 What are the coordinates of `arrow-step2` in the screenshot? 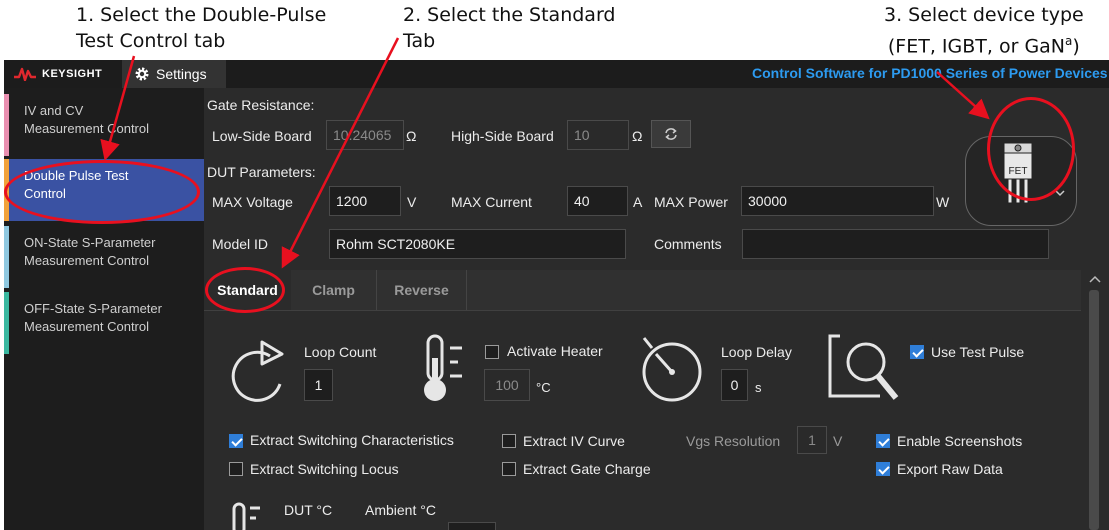 It's located at (340, 153).